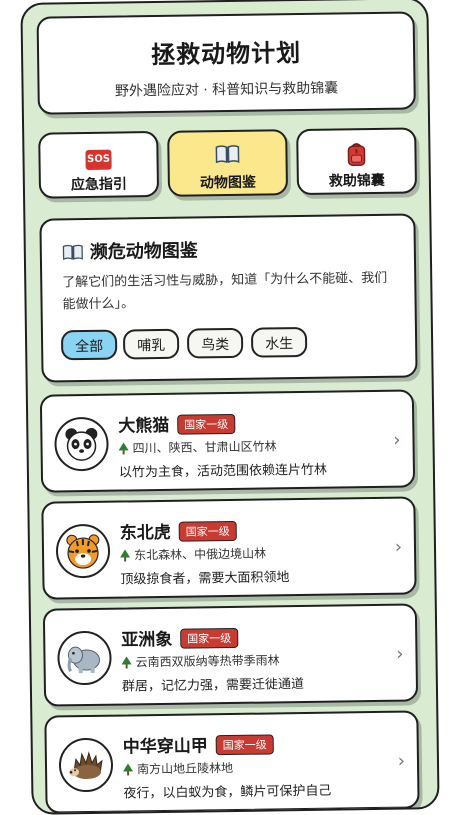  What do you see at coordinates (151, 344) in the screenshot?
I see `filter-mammal: 哺乳` at bounding box center [151, 344].